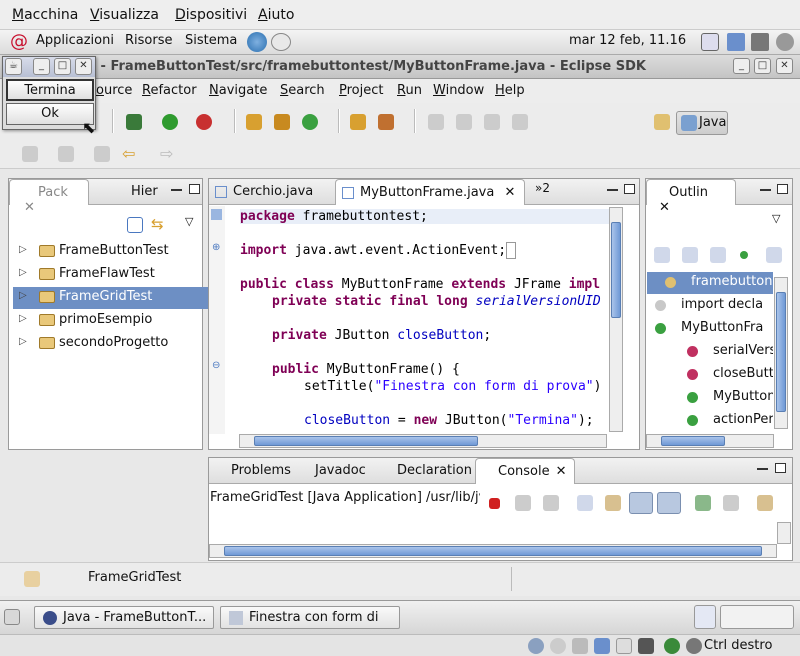 The width and height of the screenshot is (800, 656). Describe the element at coordinates (157, 224) in the screenshot. I see `link-editor-icon: ⇆` at that location.